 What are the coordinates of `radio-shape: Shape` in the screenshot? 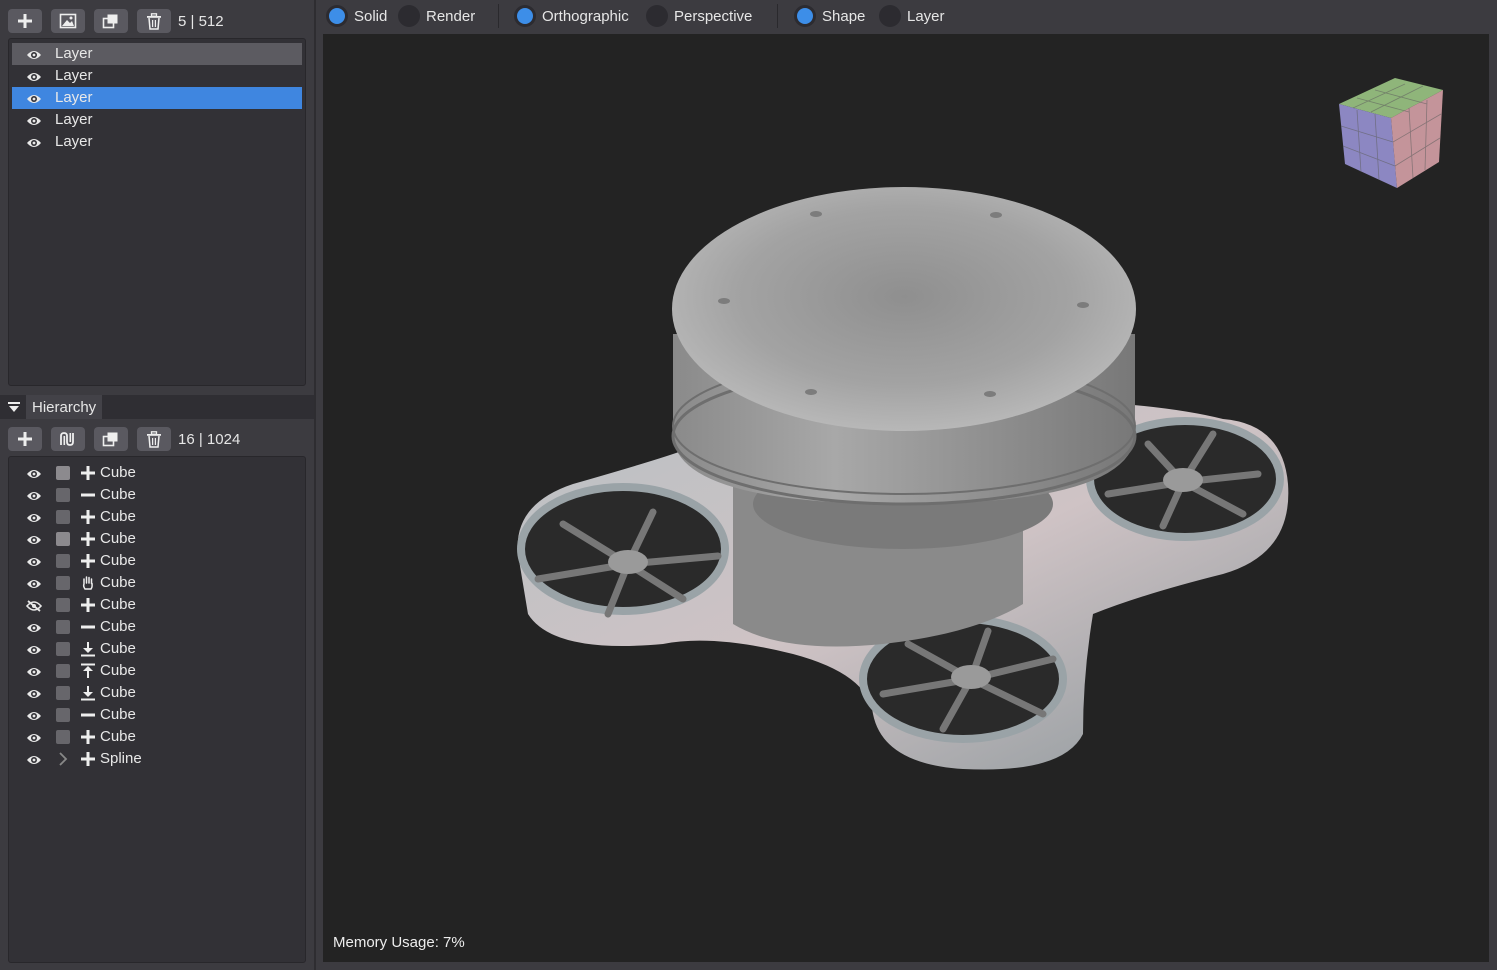 It's located at (829, 16).